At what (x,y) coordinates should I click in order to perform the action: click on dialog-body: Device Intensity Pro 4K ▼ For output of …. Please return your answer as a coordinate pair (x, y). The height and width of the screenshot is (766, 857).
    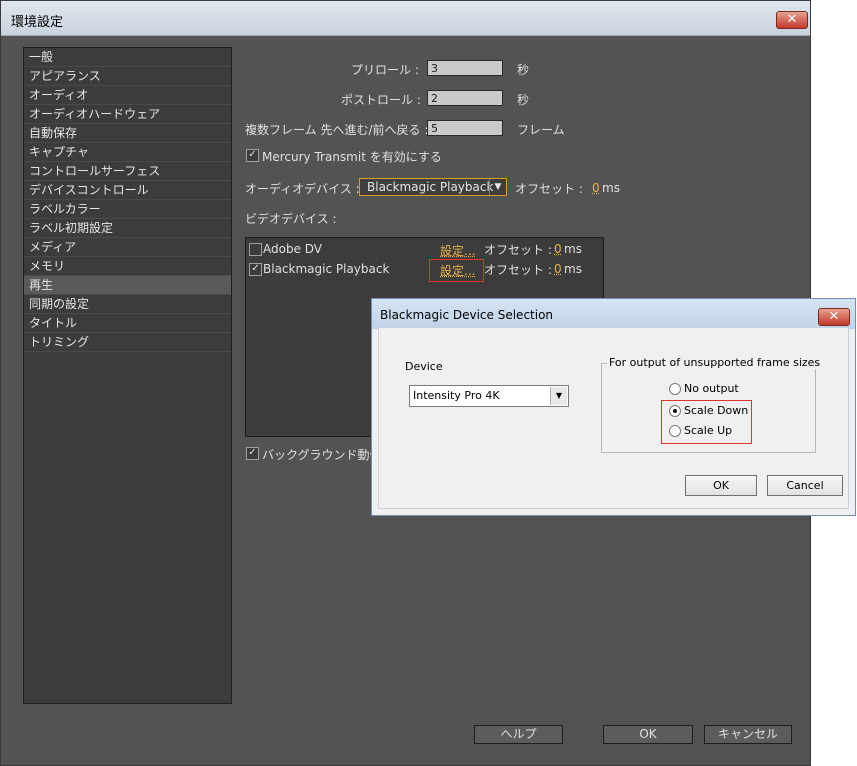
    Looking at the image, I should click on (613, 418).